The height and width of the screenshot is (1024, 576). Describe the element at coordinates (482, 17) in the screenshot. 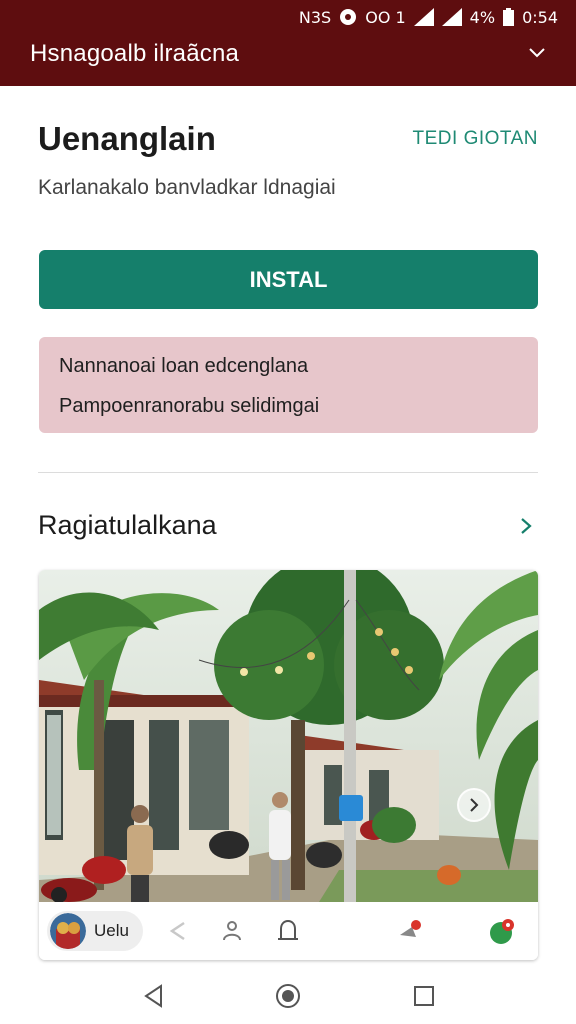

I see `battery-percent: 4%` at that location.